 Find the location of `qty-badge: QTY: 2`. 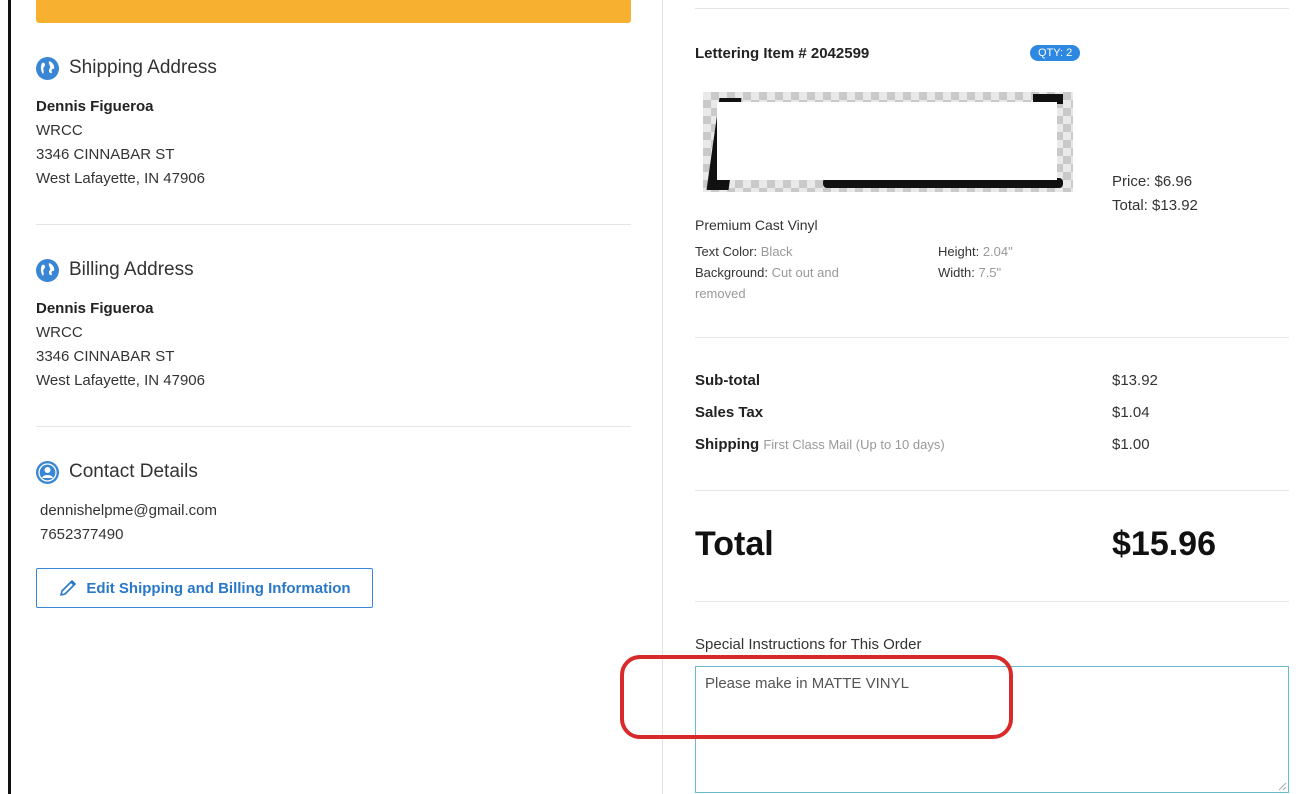

qty-badge: QTY: 2 is located at coordinates (1055, 53).